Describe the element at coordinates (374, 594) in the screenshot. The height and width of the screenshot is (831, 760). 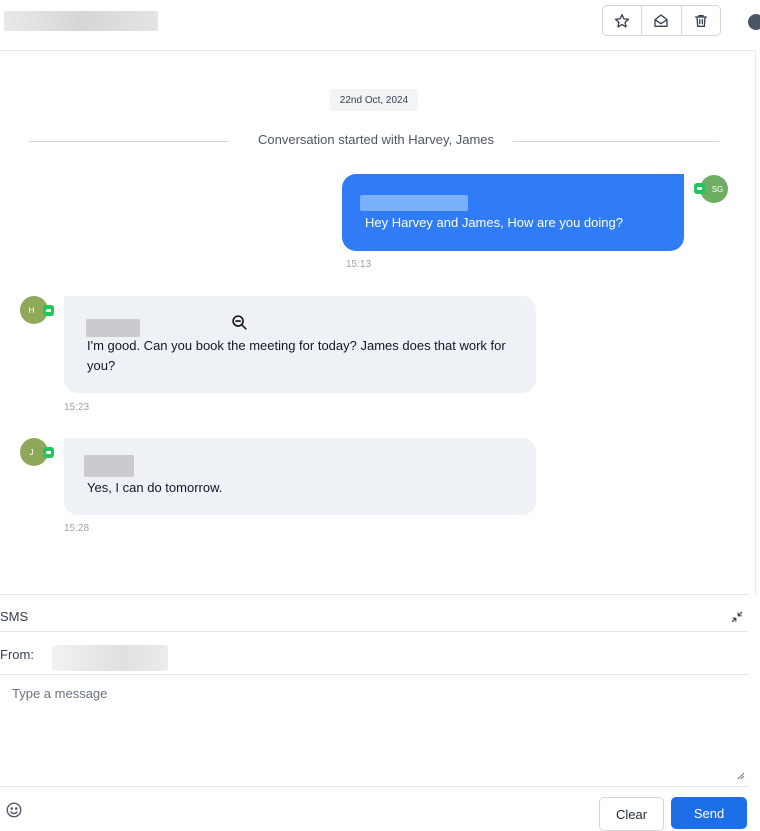
I see `composer-divider` at that location.